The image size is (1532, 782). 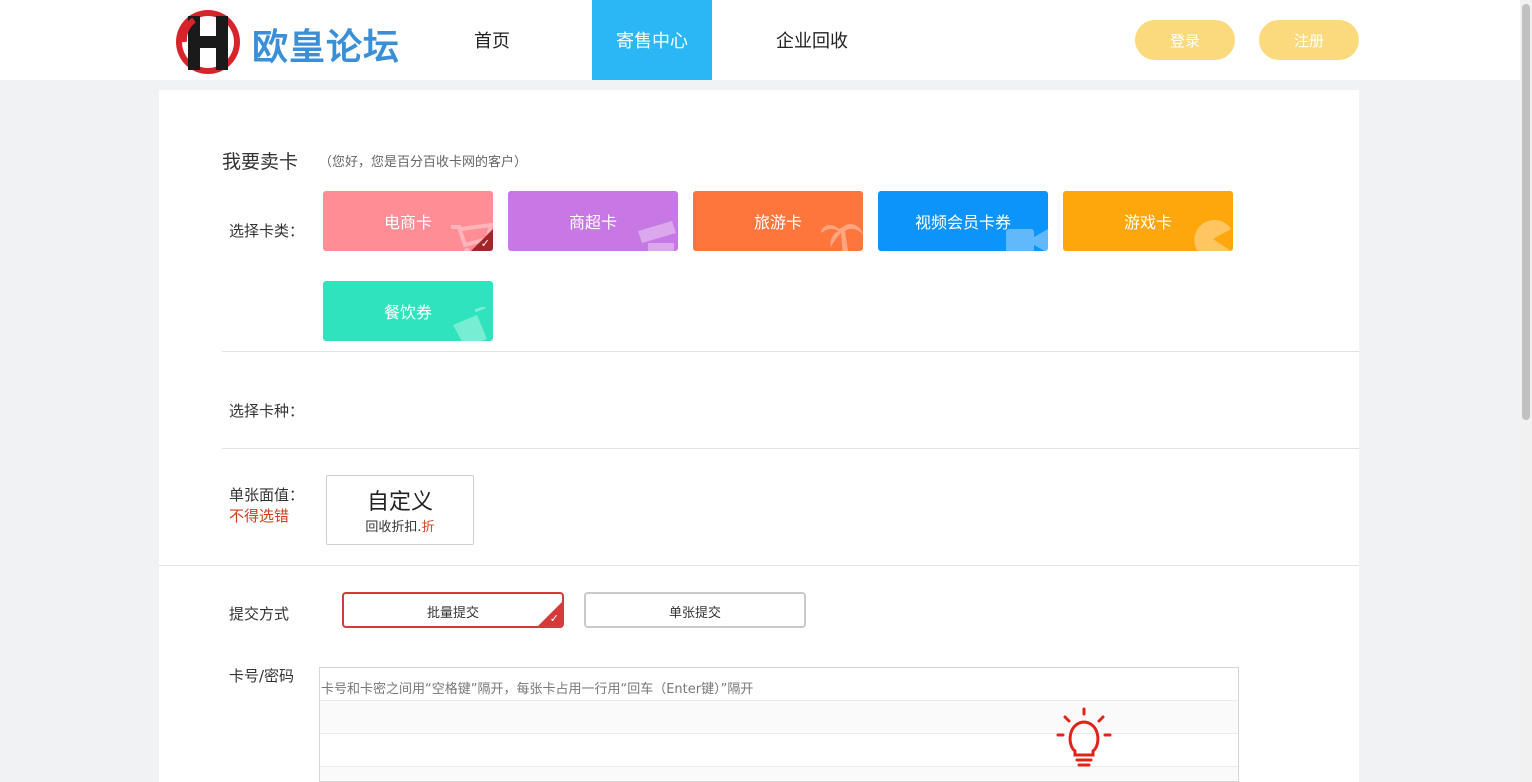 What do you see at coordinates (694, 613) in the screenshot?
I see `single-submit-label: 单张提交` at bounding box center [694, 613].